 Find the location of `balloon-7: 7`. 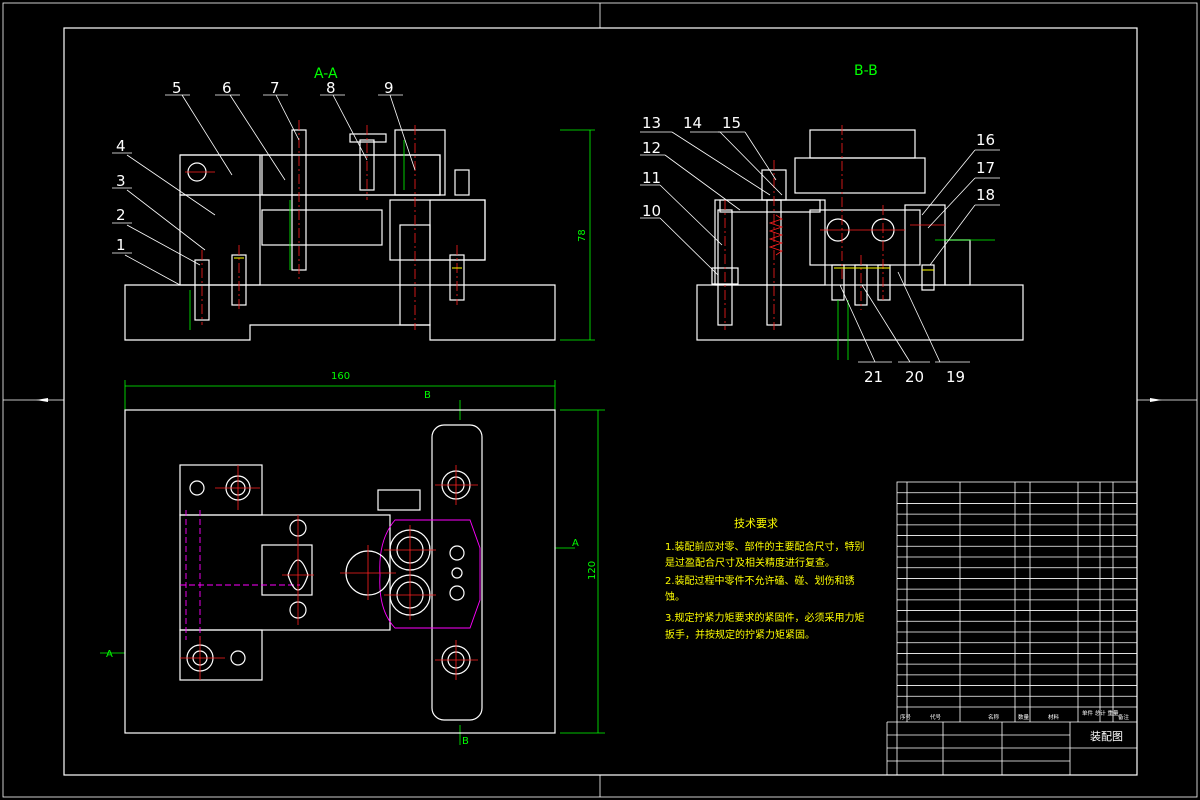

balloon-7: 7 is located at coordinates (275, 88).